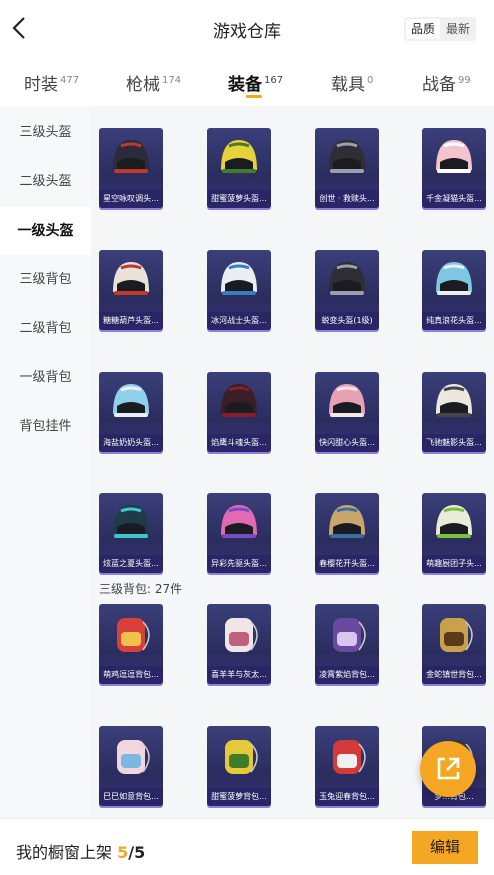 The image size is (494, 875). I want to click on sidebar-item-backpack-charm: 背包挂件, so click(45, 427).